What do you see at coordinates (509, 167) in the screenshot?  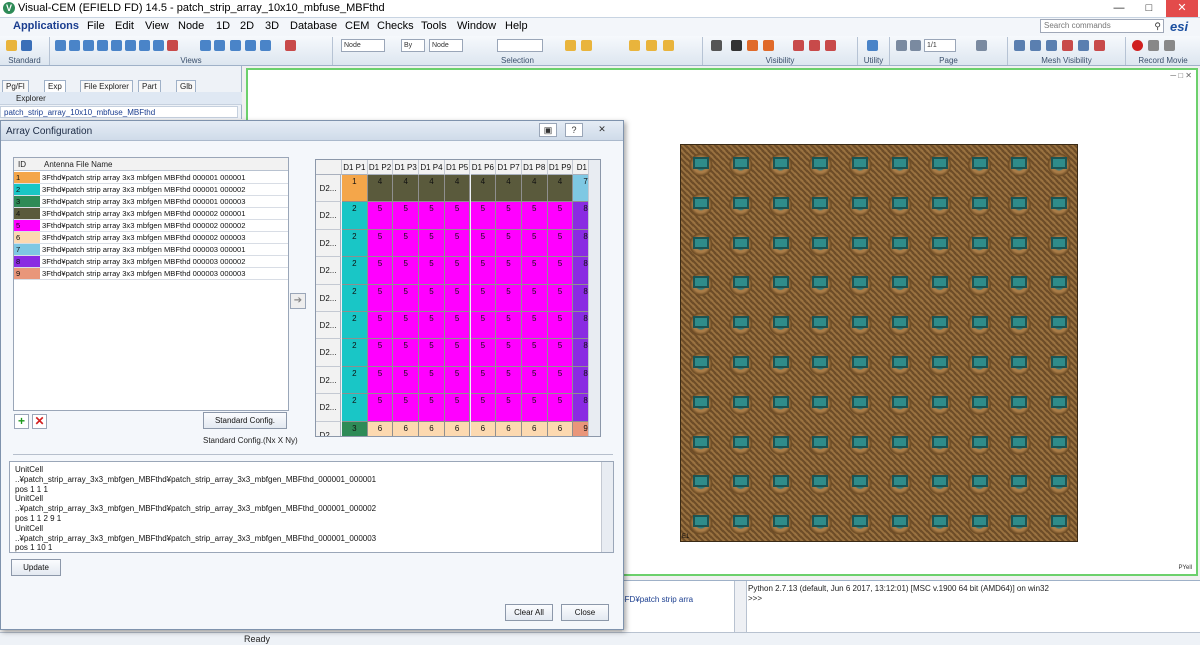 I see `grid-column-header: D1 P7` at bounding box center [509, 167].